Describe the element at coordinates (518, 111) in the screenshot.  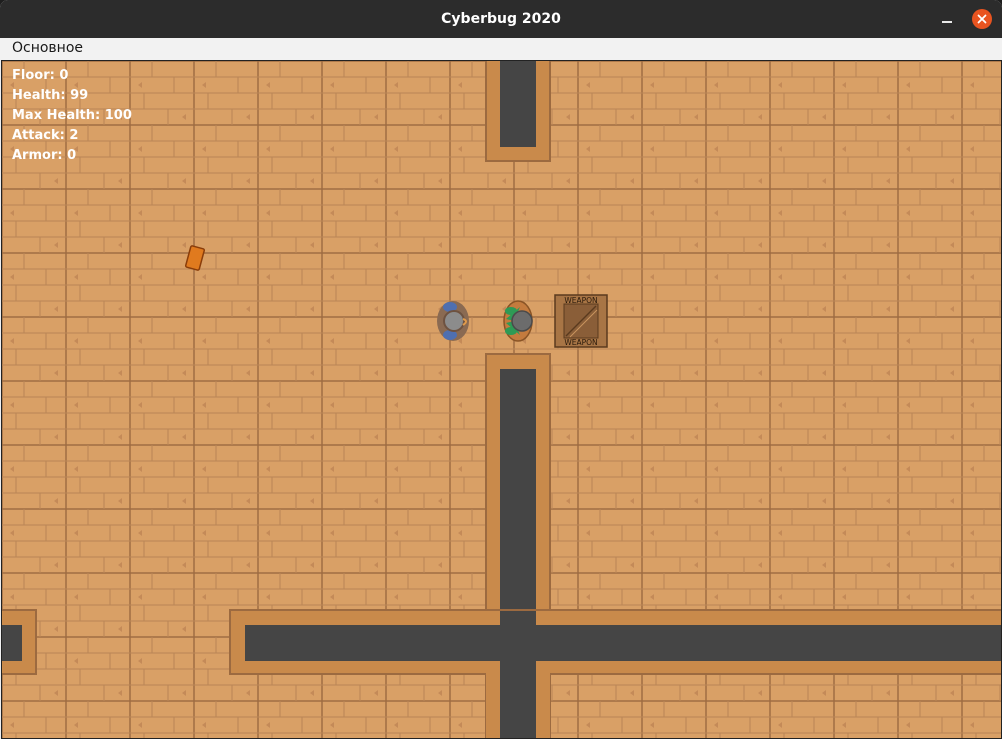
I see `wall-top` at that location.